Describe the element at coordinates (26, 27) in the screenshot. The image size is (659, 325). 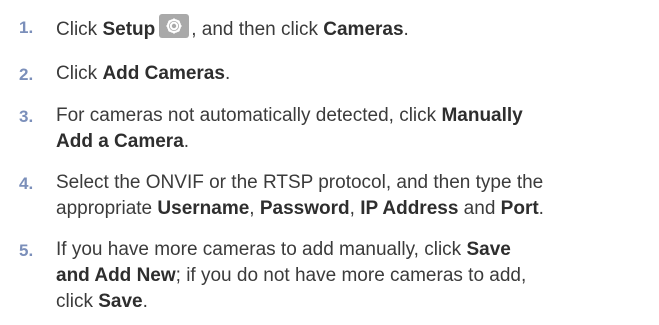
I see `step-number: 1.` at that location.